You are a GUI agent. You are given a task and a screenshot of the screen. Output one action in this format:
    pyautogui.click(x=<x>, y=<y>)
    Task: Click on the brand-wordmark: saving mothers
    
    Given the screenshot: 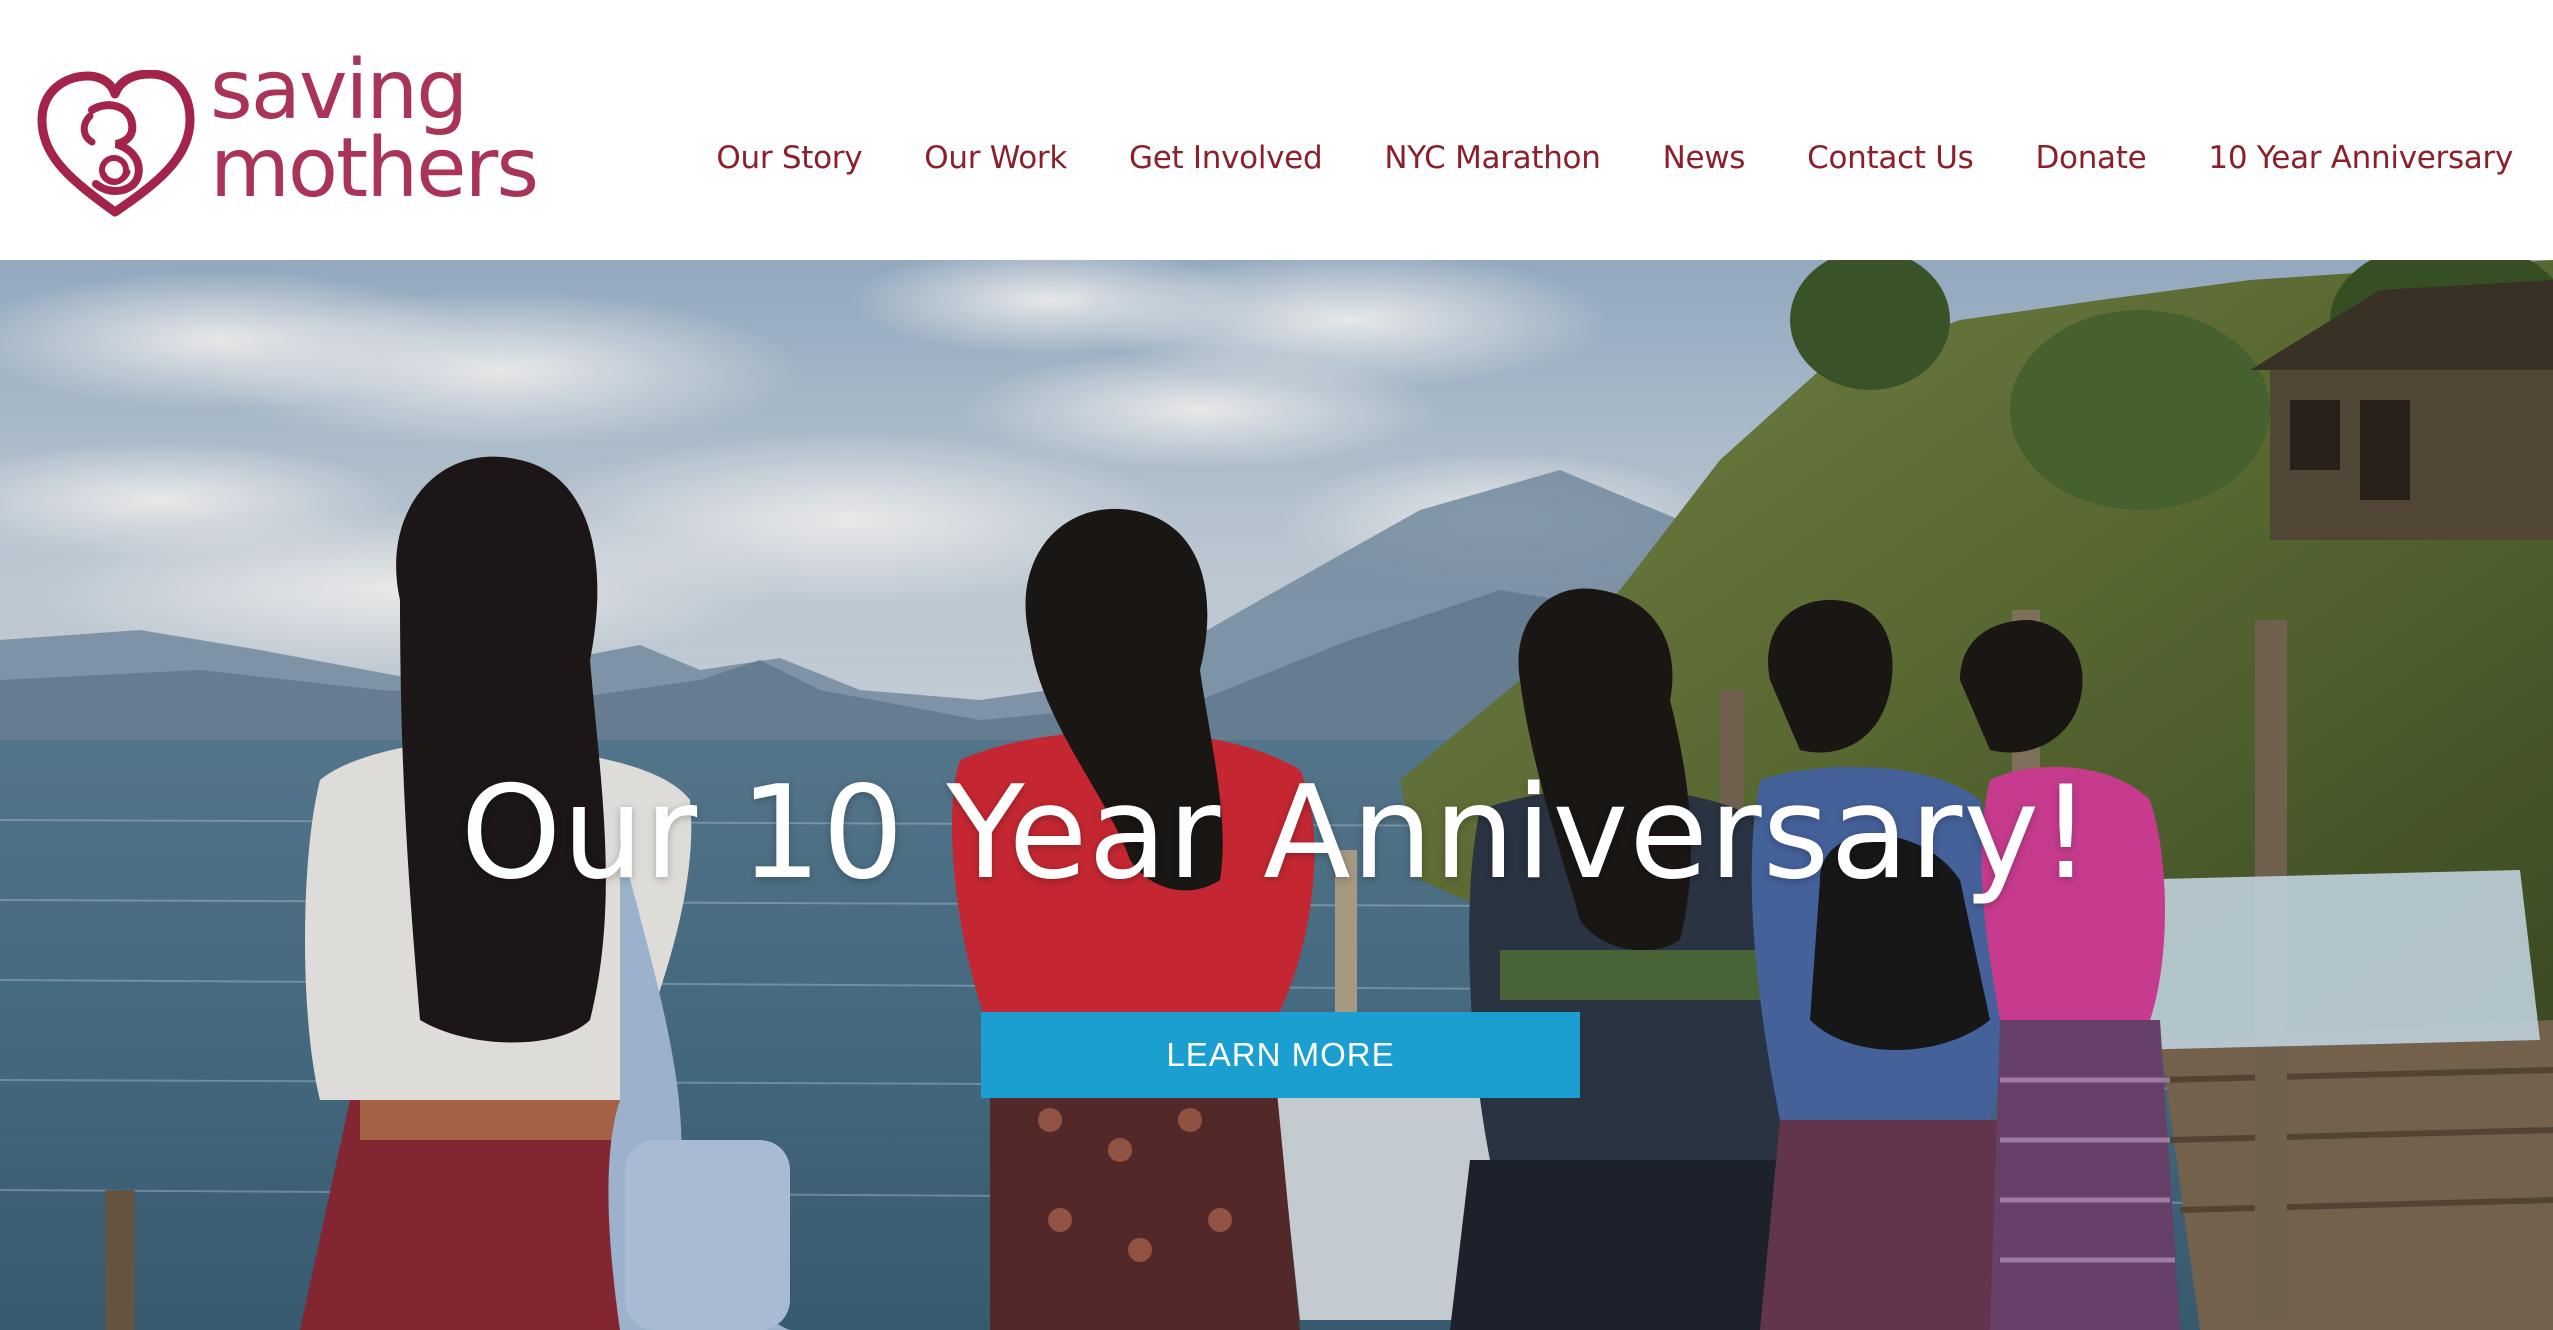 What is the action you would take?
    pyautogui.click(x=374, y=129)
    